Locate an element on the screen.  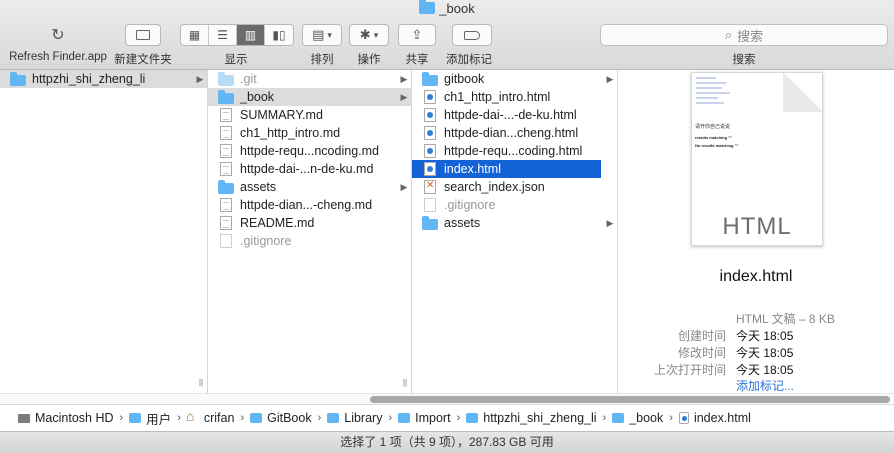
view-label: 显示 is located at coordinates (236, 60).